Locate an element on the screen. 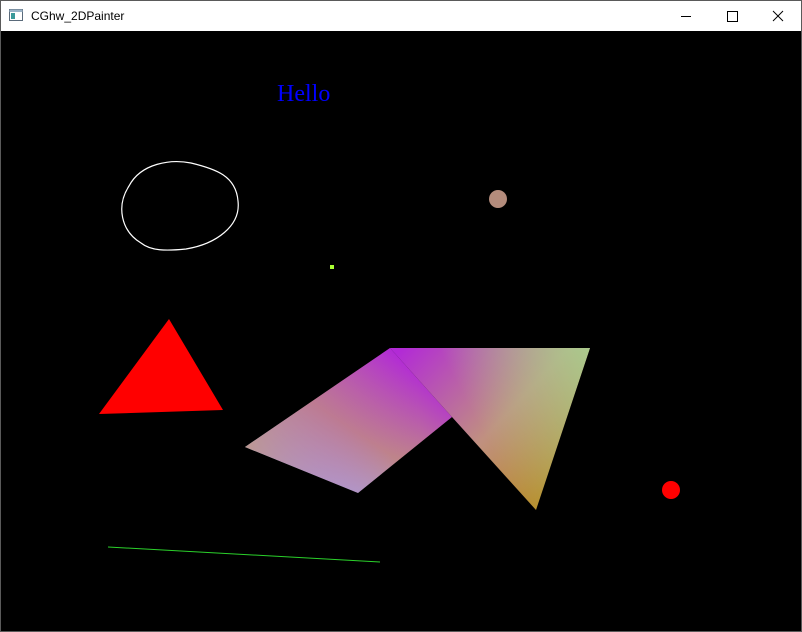 This screenshot has width=802, height=632. minimize-icon is located at coordinates (686, 16).